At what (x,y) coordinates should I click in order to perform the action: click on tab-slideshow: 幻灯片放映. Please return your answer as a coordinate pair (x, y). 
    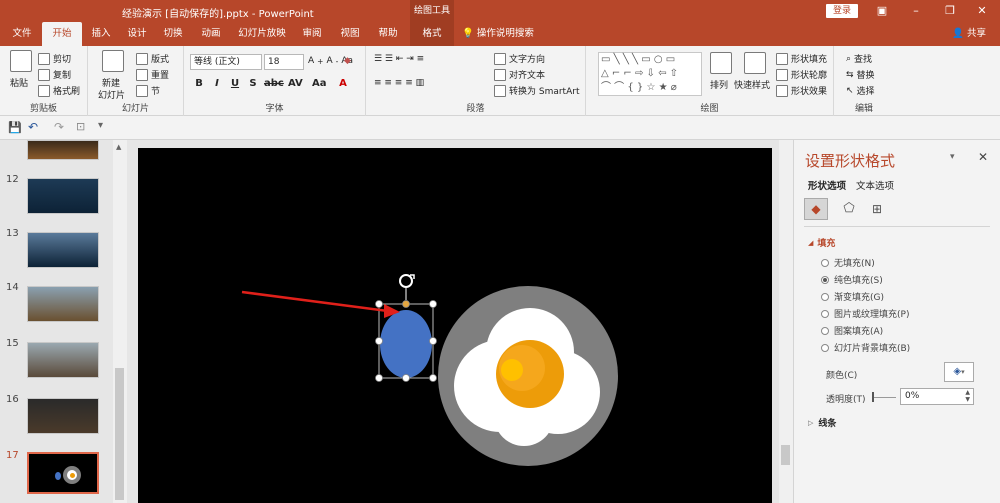
    Looking at the image, I should click on (262, 34).